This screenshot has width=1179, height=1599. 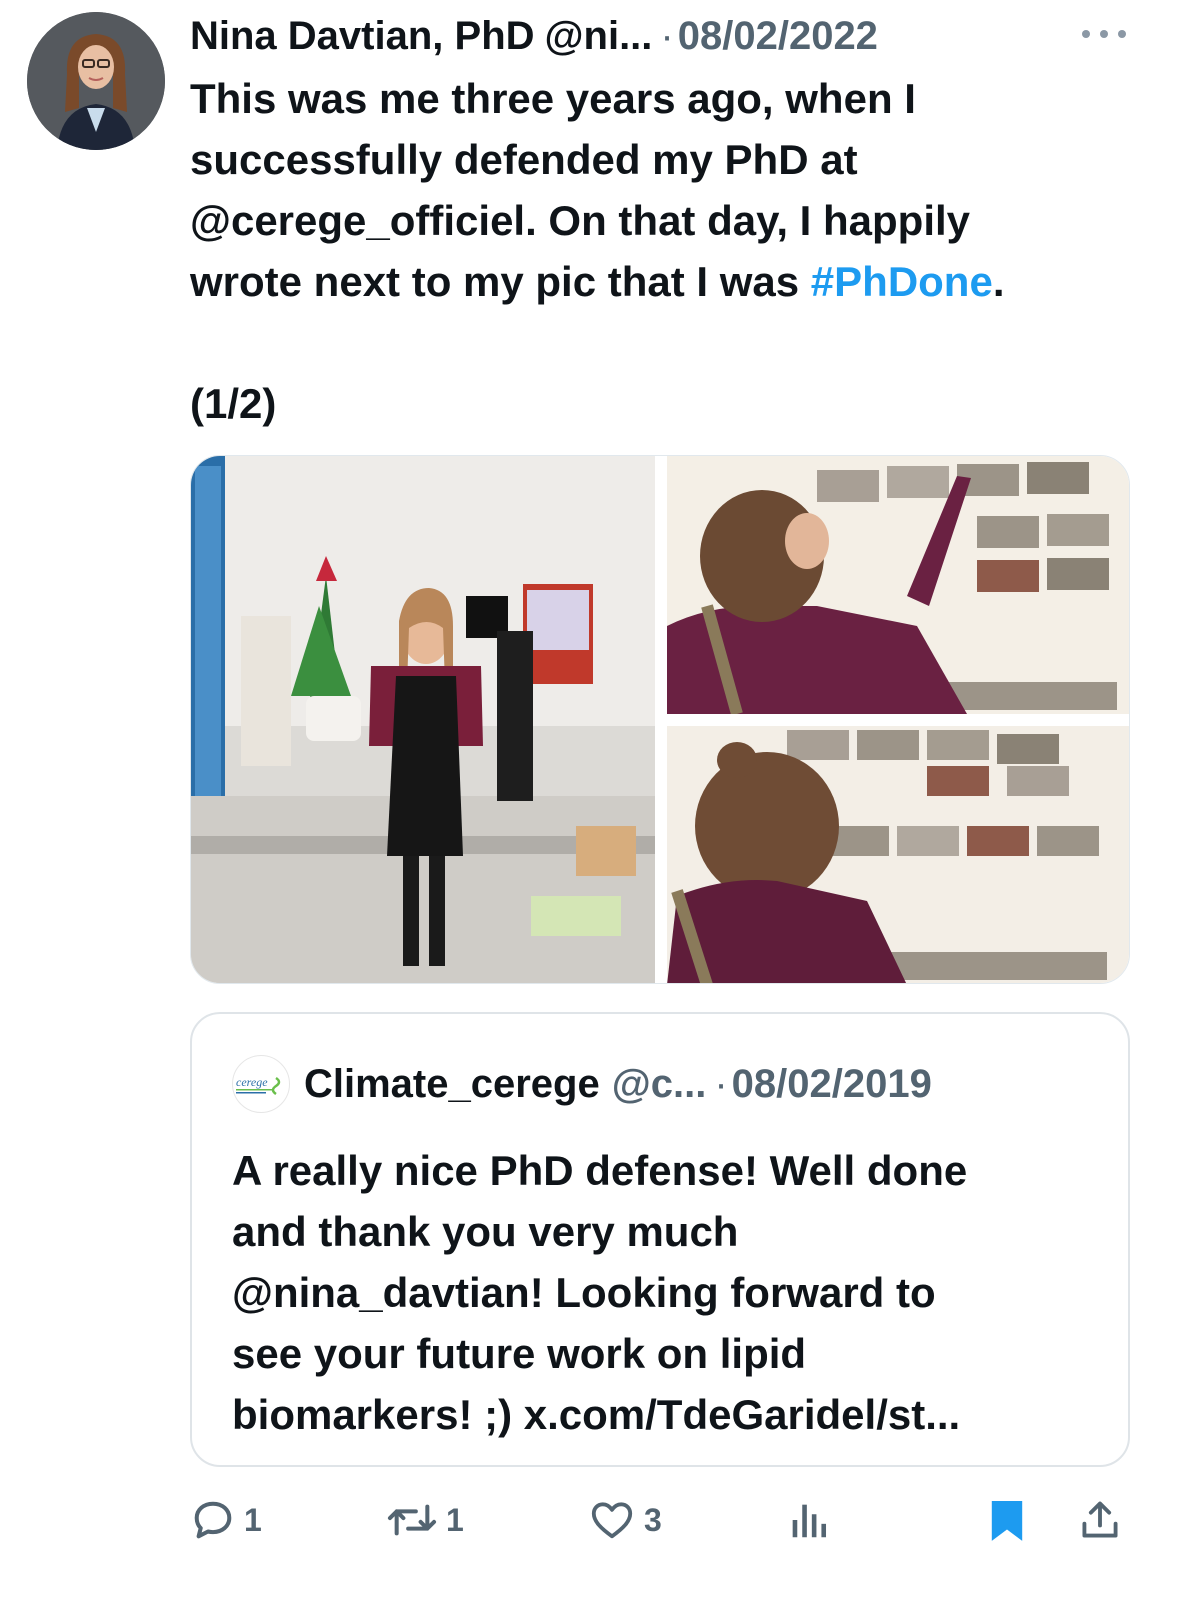 I want to click on more-options-button, so click(x=1104, y=34).